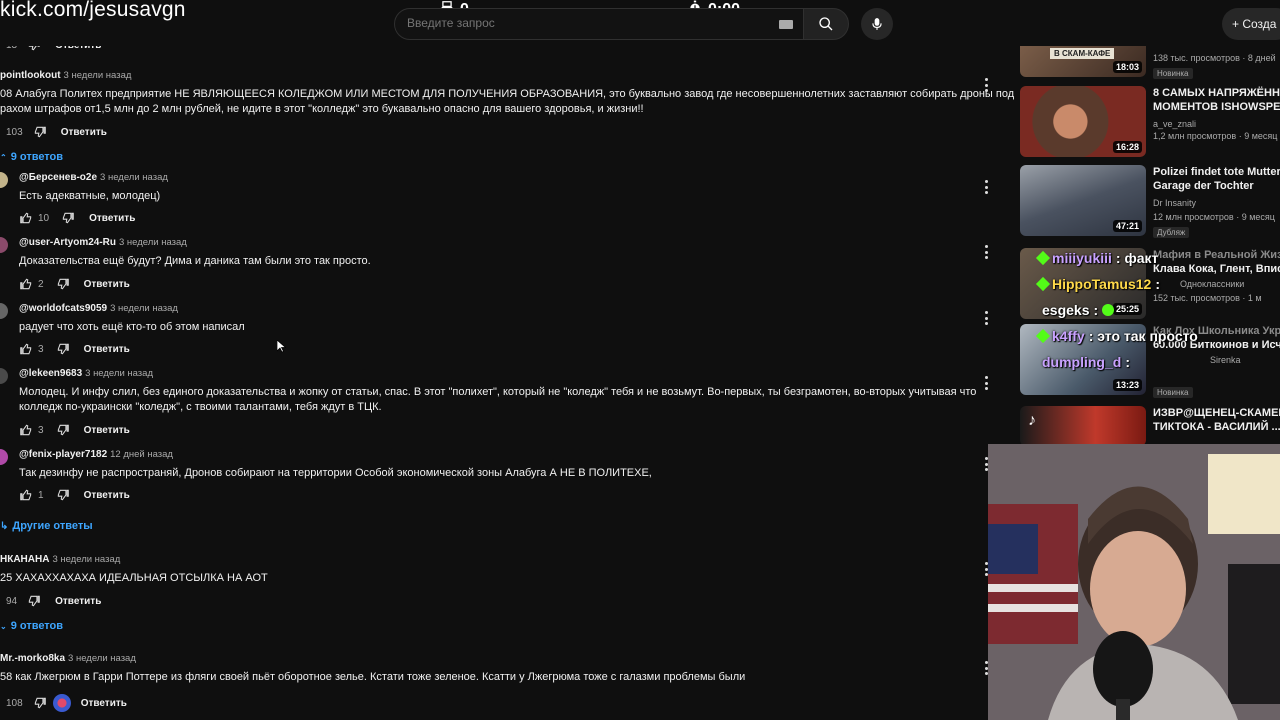 This screenshot has width=1280, height=720. Describe the element at coordinates (77, 218) in the screenshot. I see `reply-actions: 10 Ответить` at that location.